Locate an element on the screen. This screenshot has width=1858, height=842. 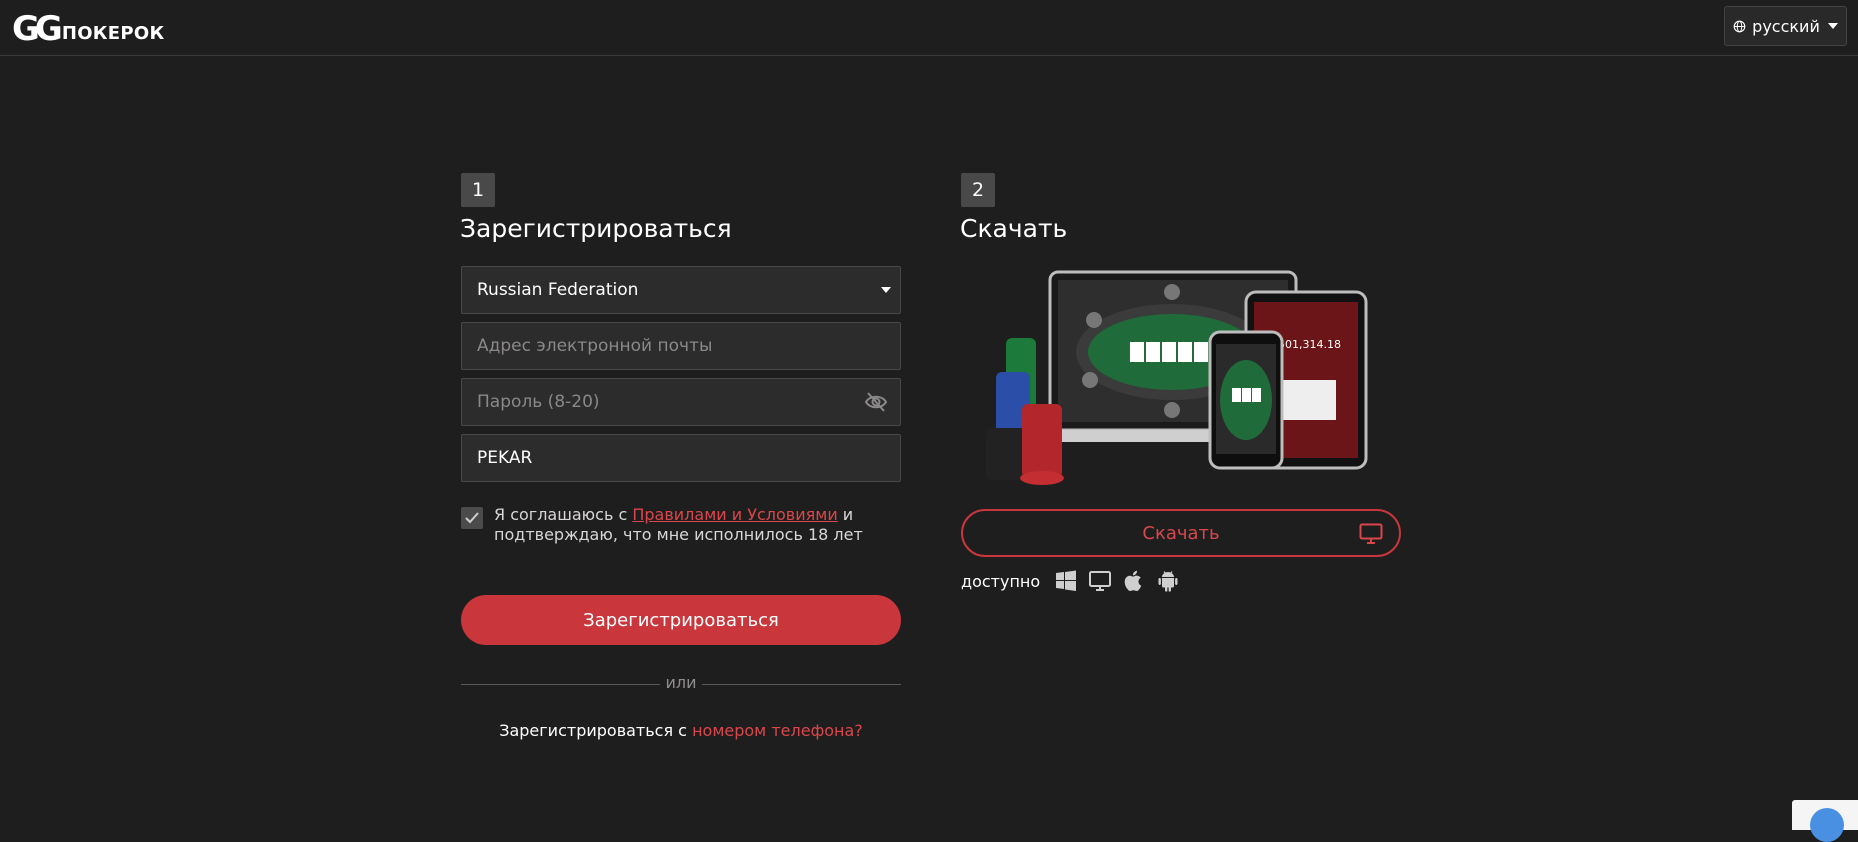
download-label: Скачать is located at coordinates (1181, 533).